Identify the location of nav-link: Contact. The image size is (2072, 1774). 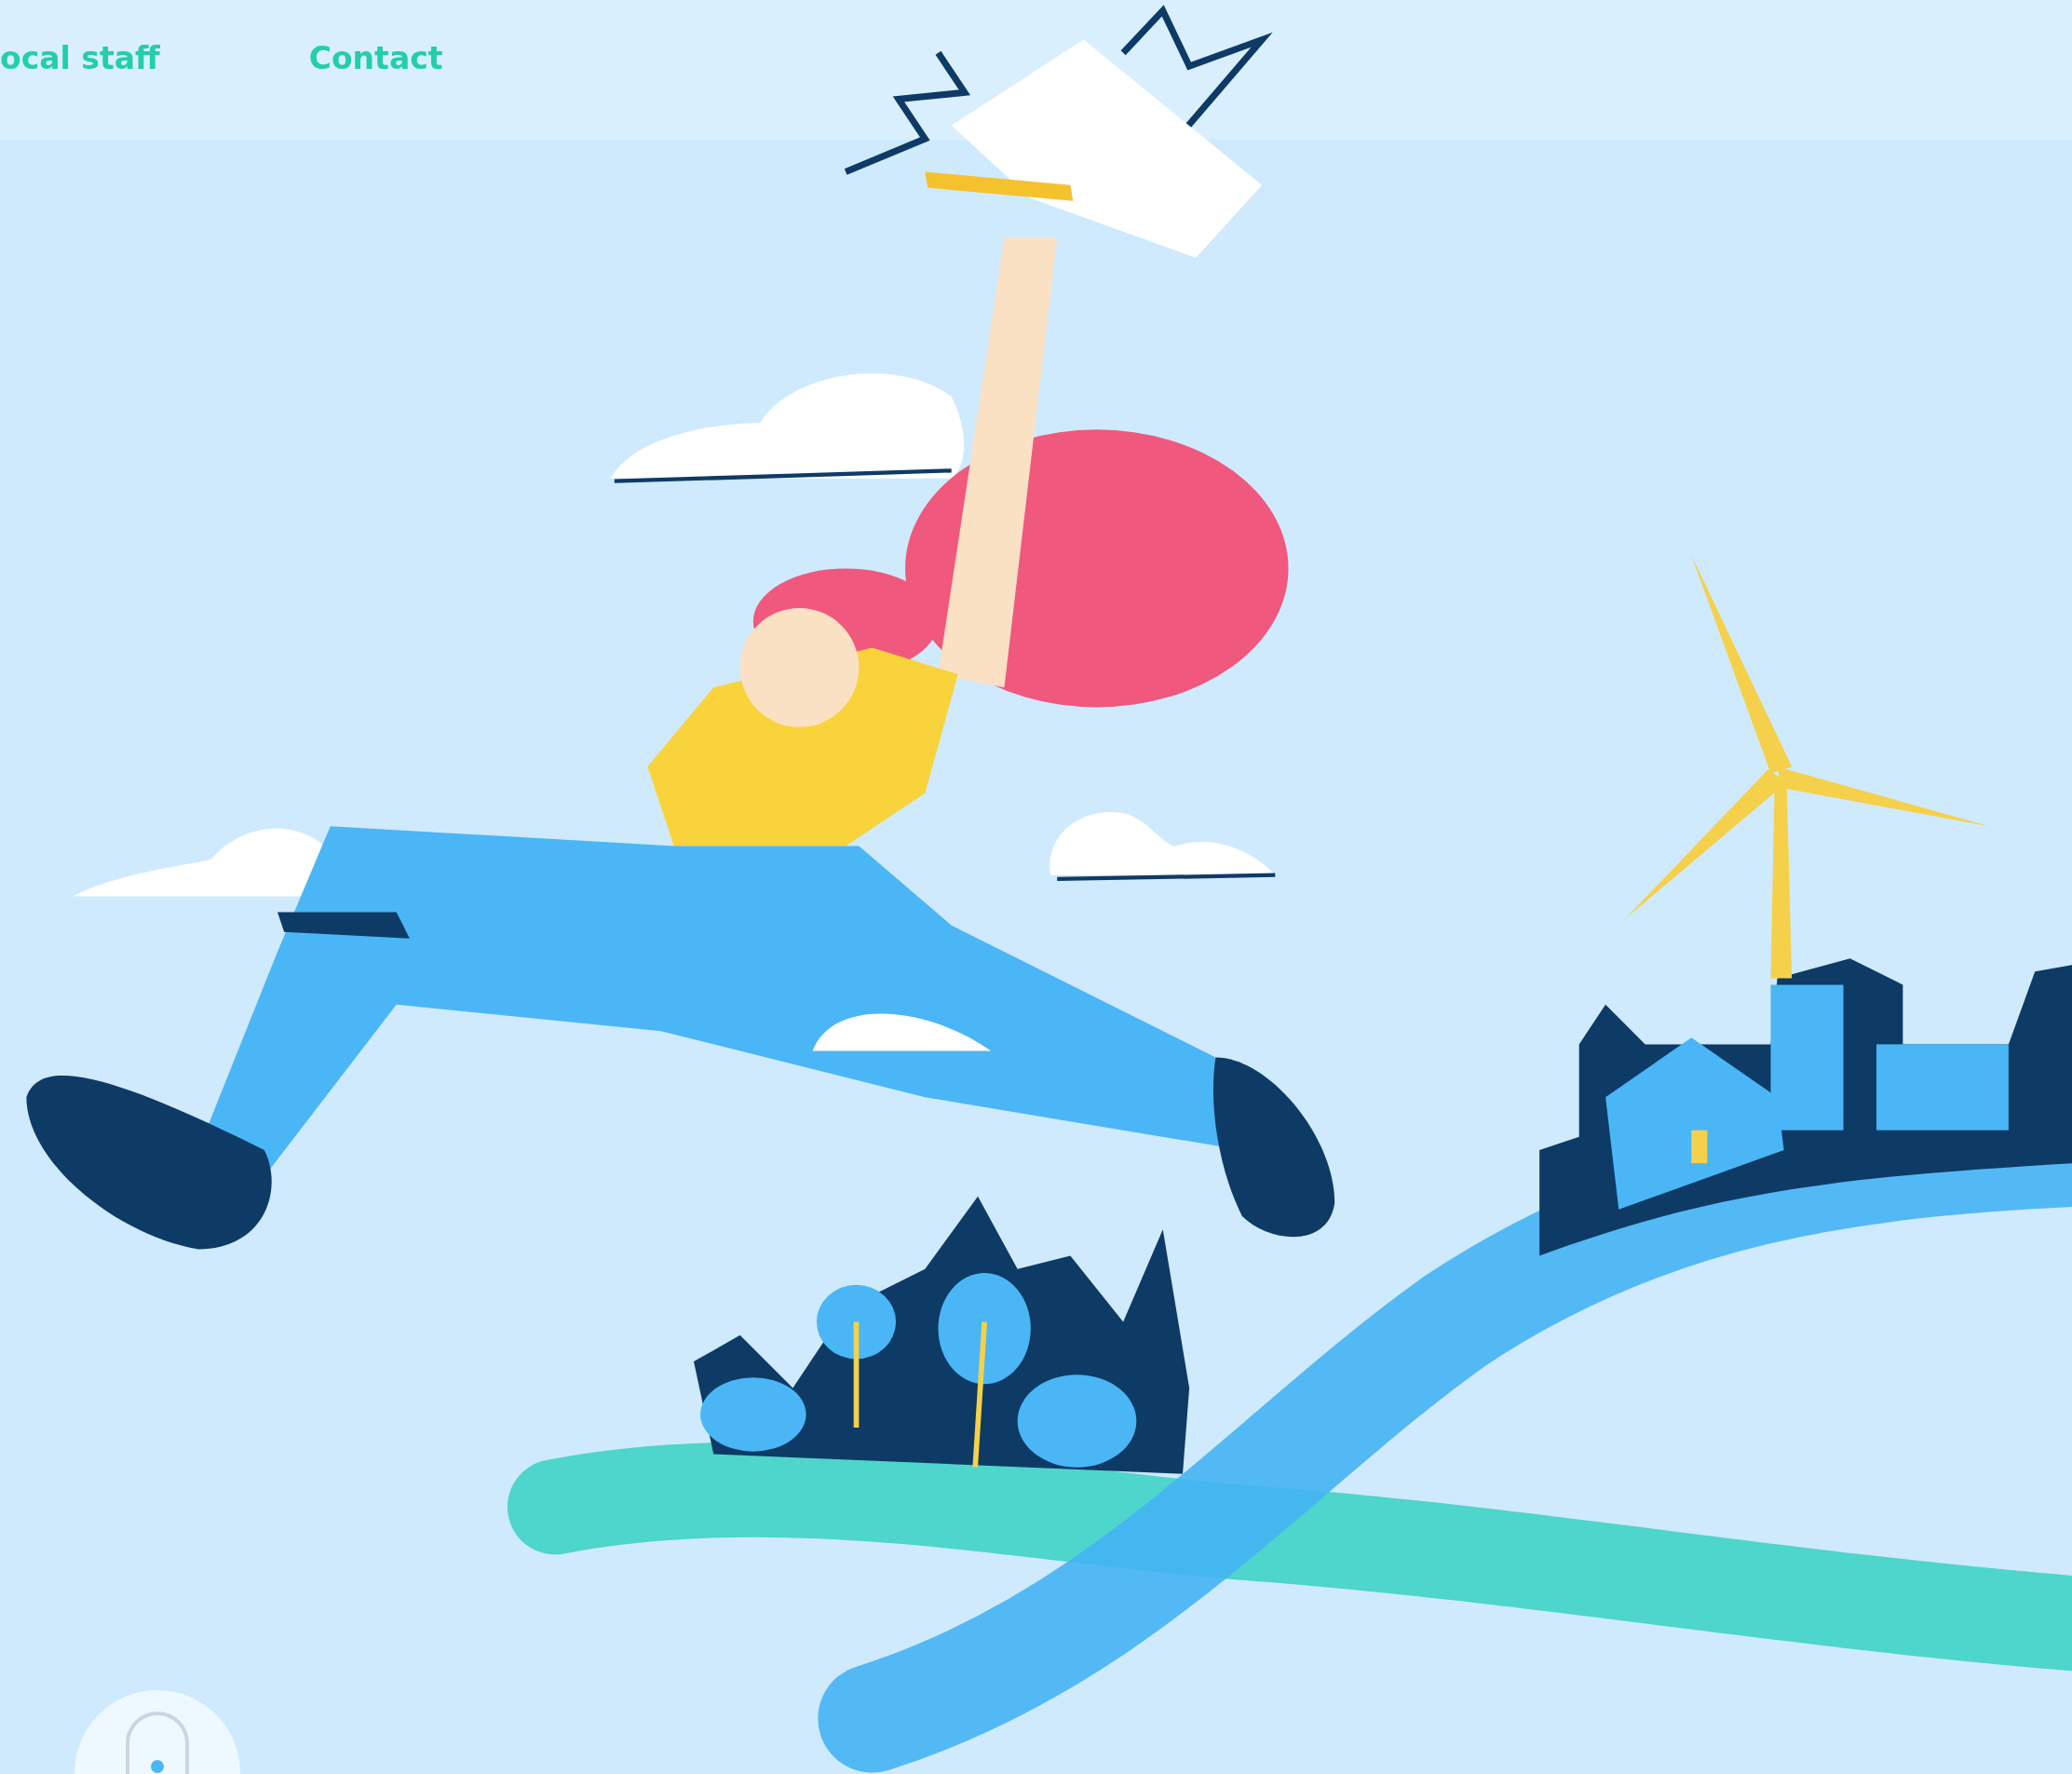
(375, 57).